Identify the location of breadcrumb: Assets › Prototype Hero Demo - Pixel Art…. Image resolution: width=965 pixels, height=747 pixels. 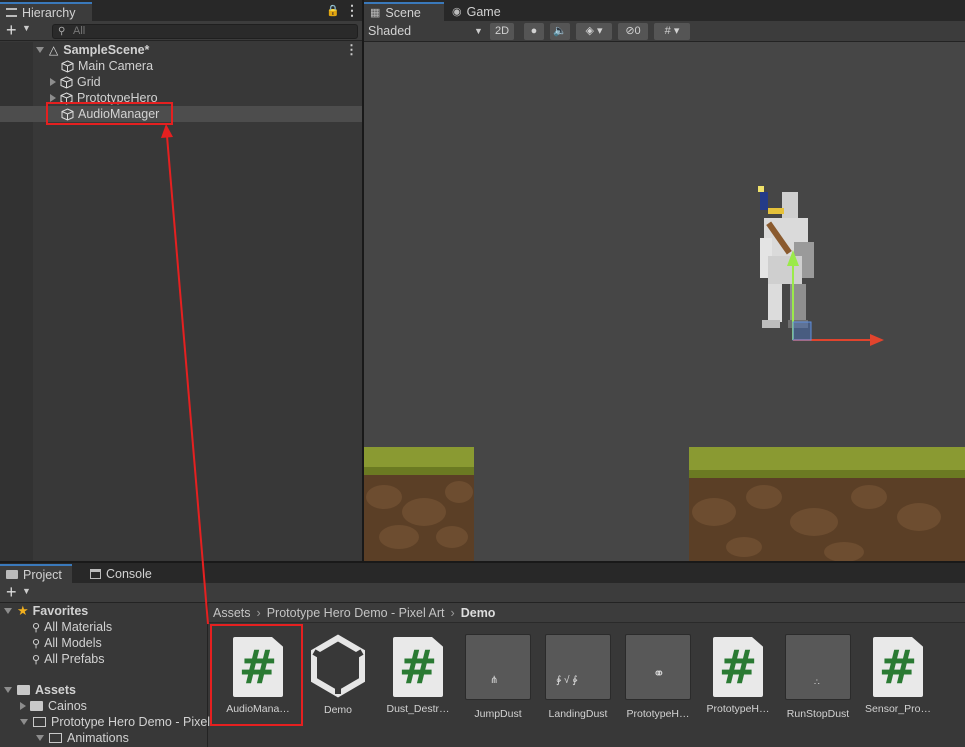
(587, 613).